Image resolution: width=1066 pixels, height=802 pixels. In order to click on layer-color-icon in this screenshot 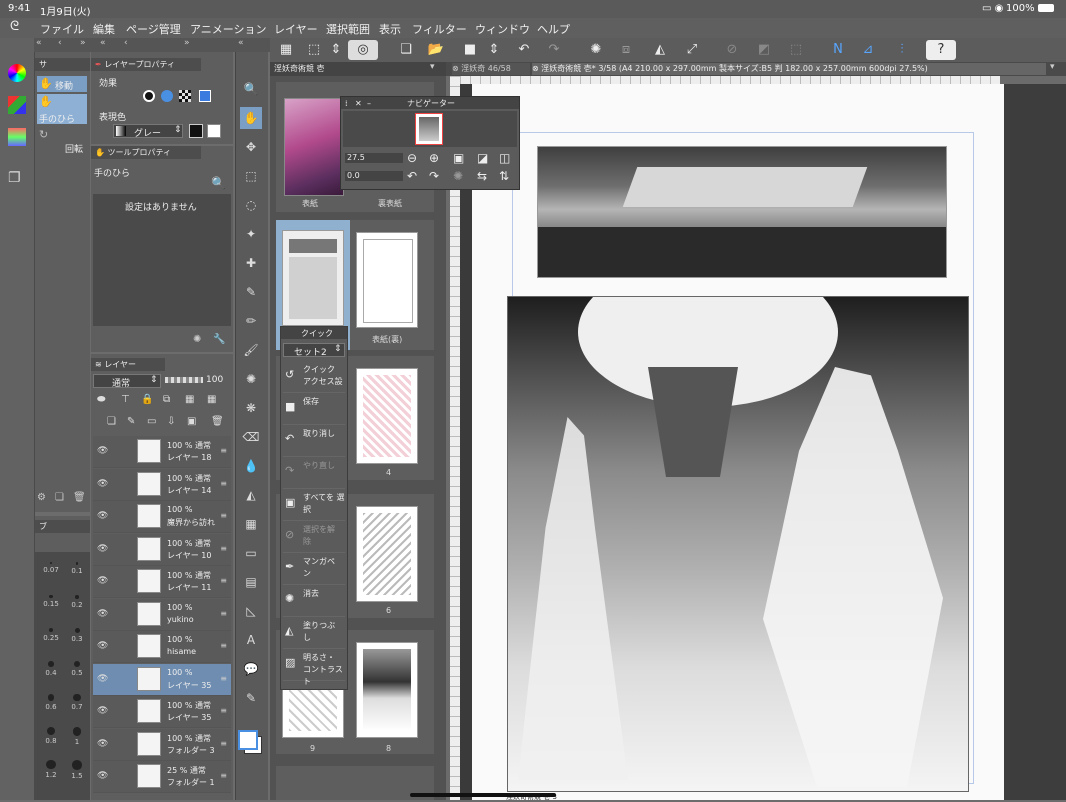, I will do `click(205, 96)`.